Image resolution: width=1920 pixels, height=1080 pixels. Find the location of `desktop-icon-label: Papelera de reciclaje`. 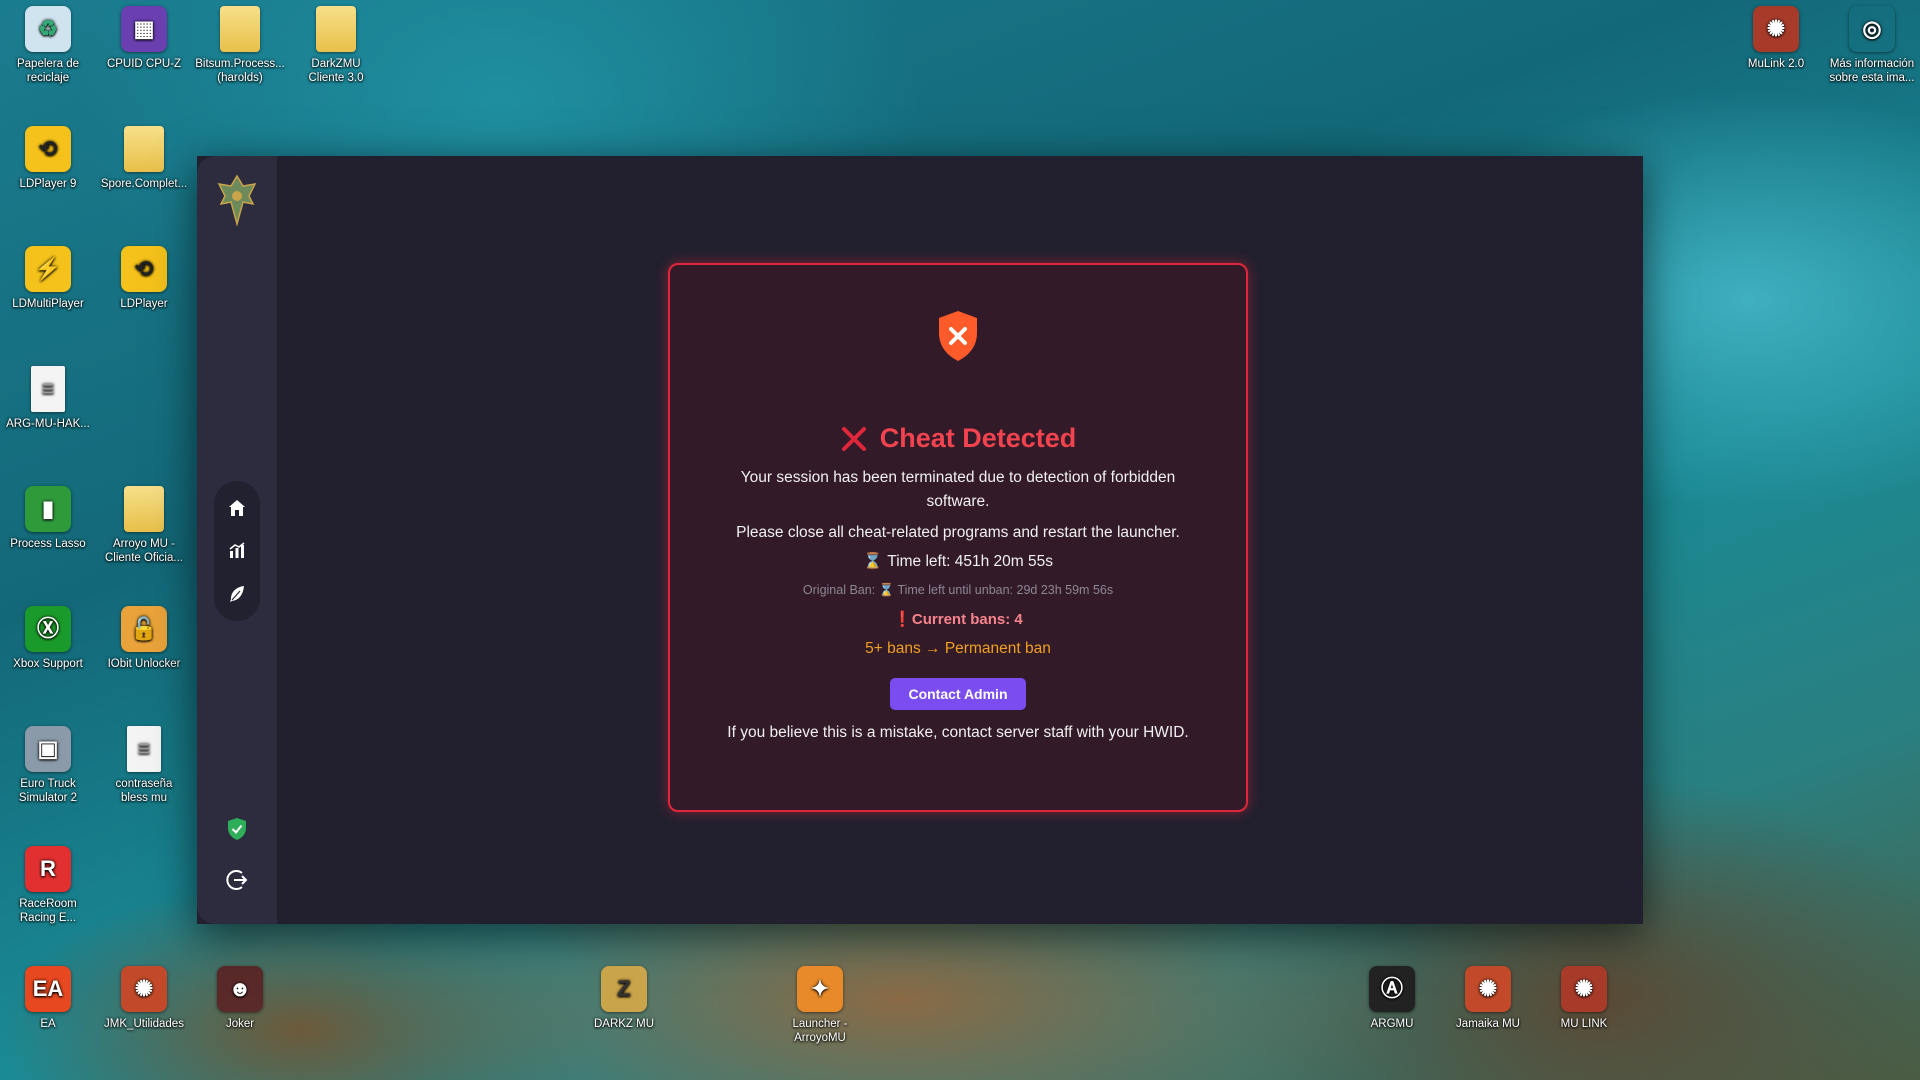

desktop-icon-label: Papelera de reciclaje is located at coordinates (48, 71).